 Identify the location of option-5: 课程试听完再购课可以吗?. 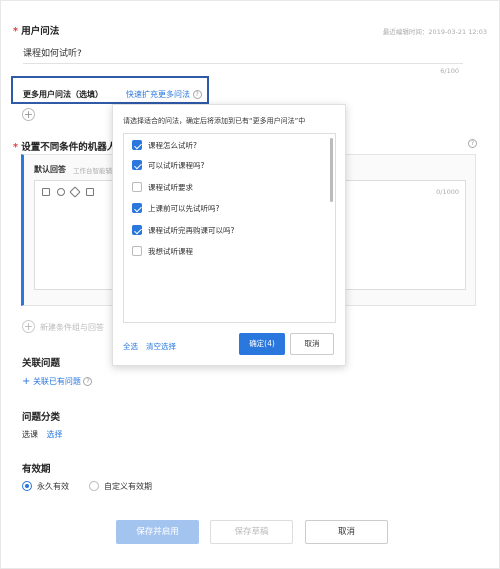
(183, 230).